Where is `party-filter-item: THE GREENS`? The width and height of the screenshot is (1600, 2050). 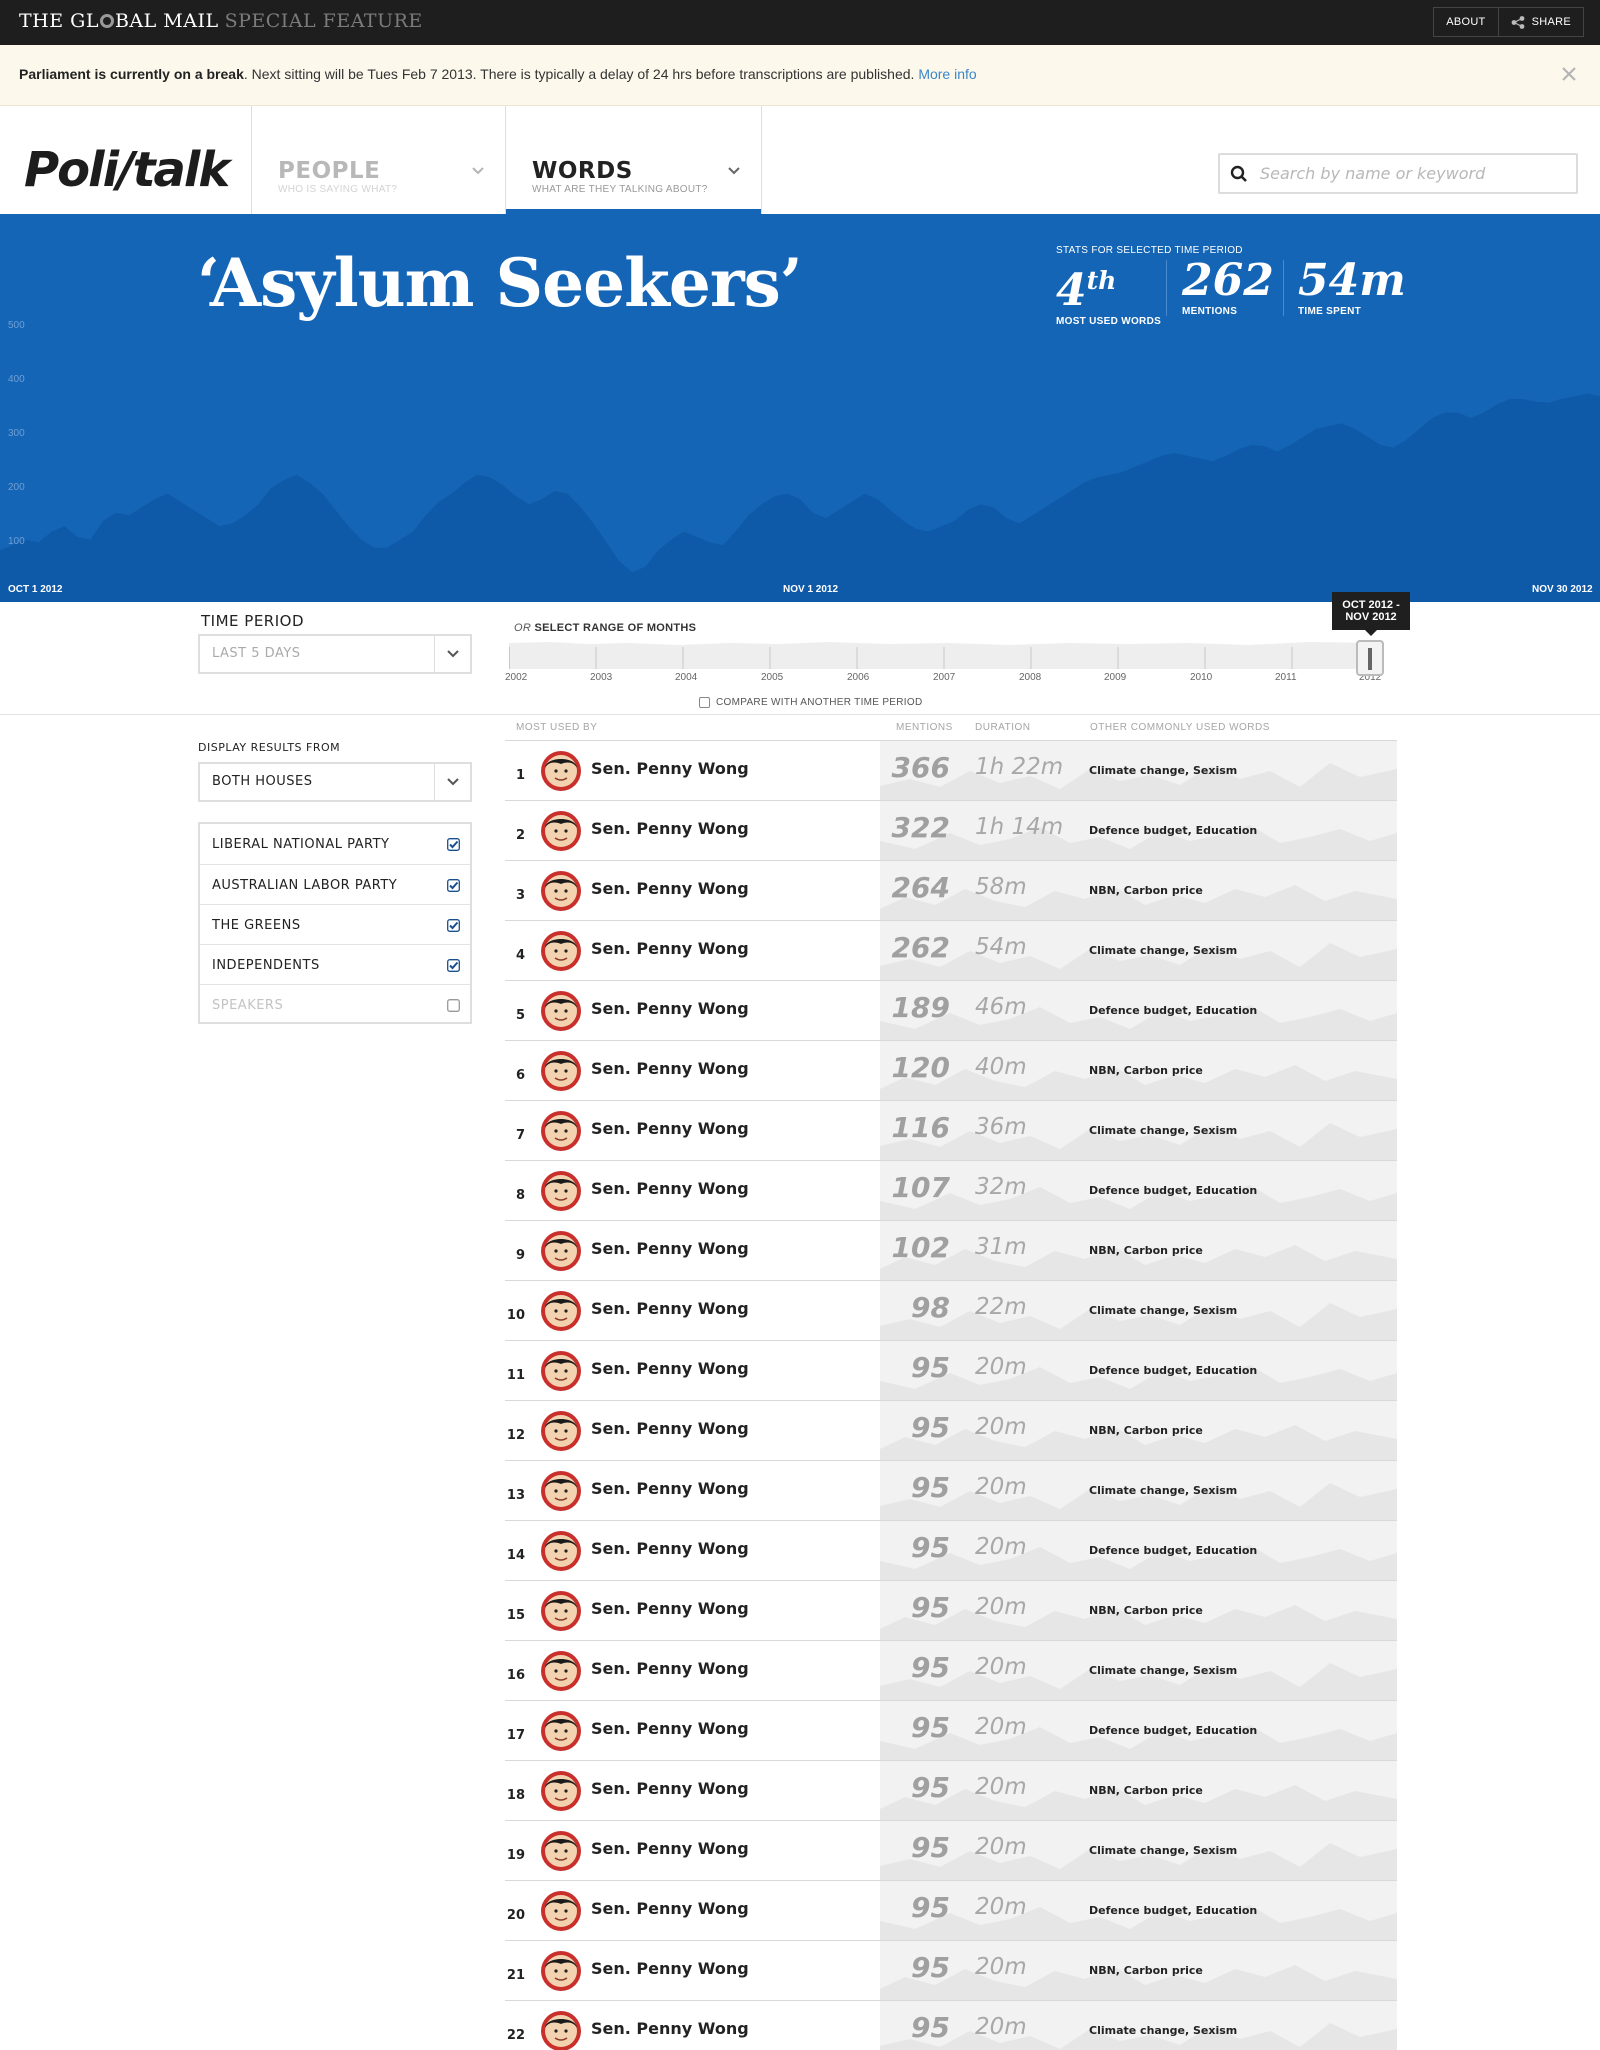 party-filter-item: THE GREENS is located at coordinates (335, 924).